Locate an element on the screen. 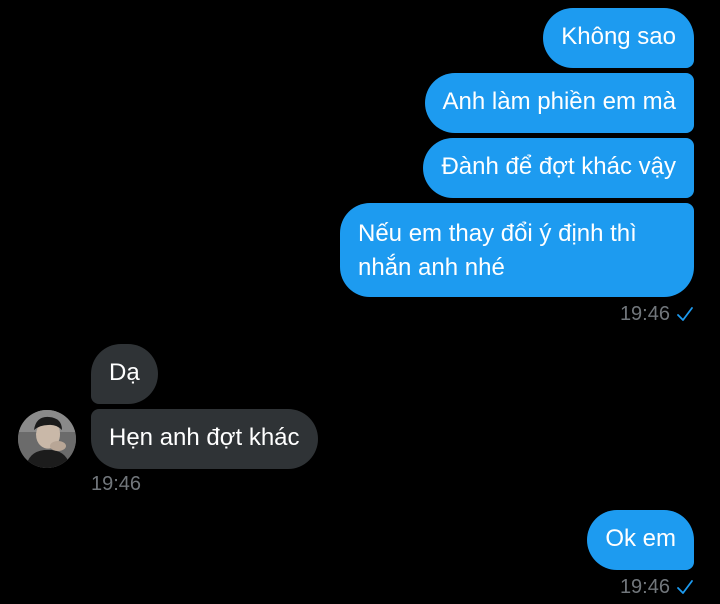 The height and width of the screenshot is (604, 720). message-bubble-outgoing: Đành để đợt khác vậy is located at coordinates (558, 168).